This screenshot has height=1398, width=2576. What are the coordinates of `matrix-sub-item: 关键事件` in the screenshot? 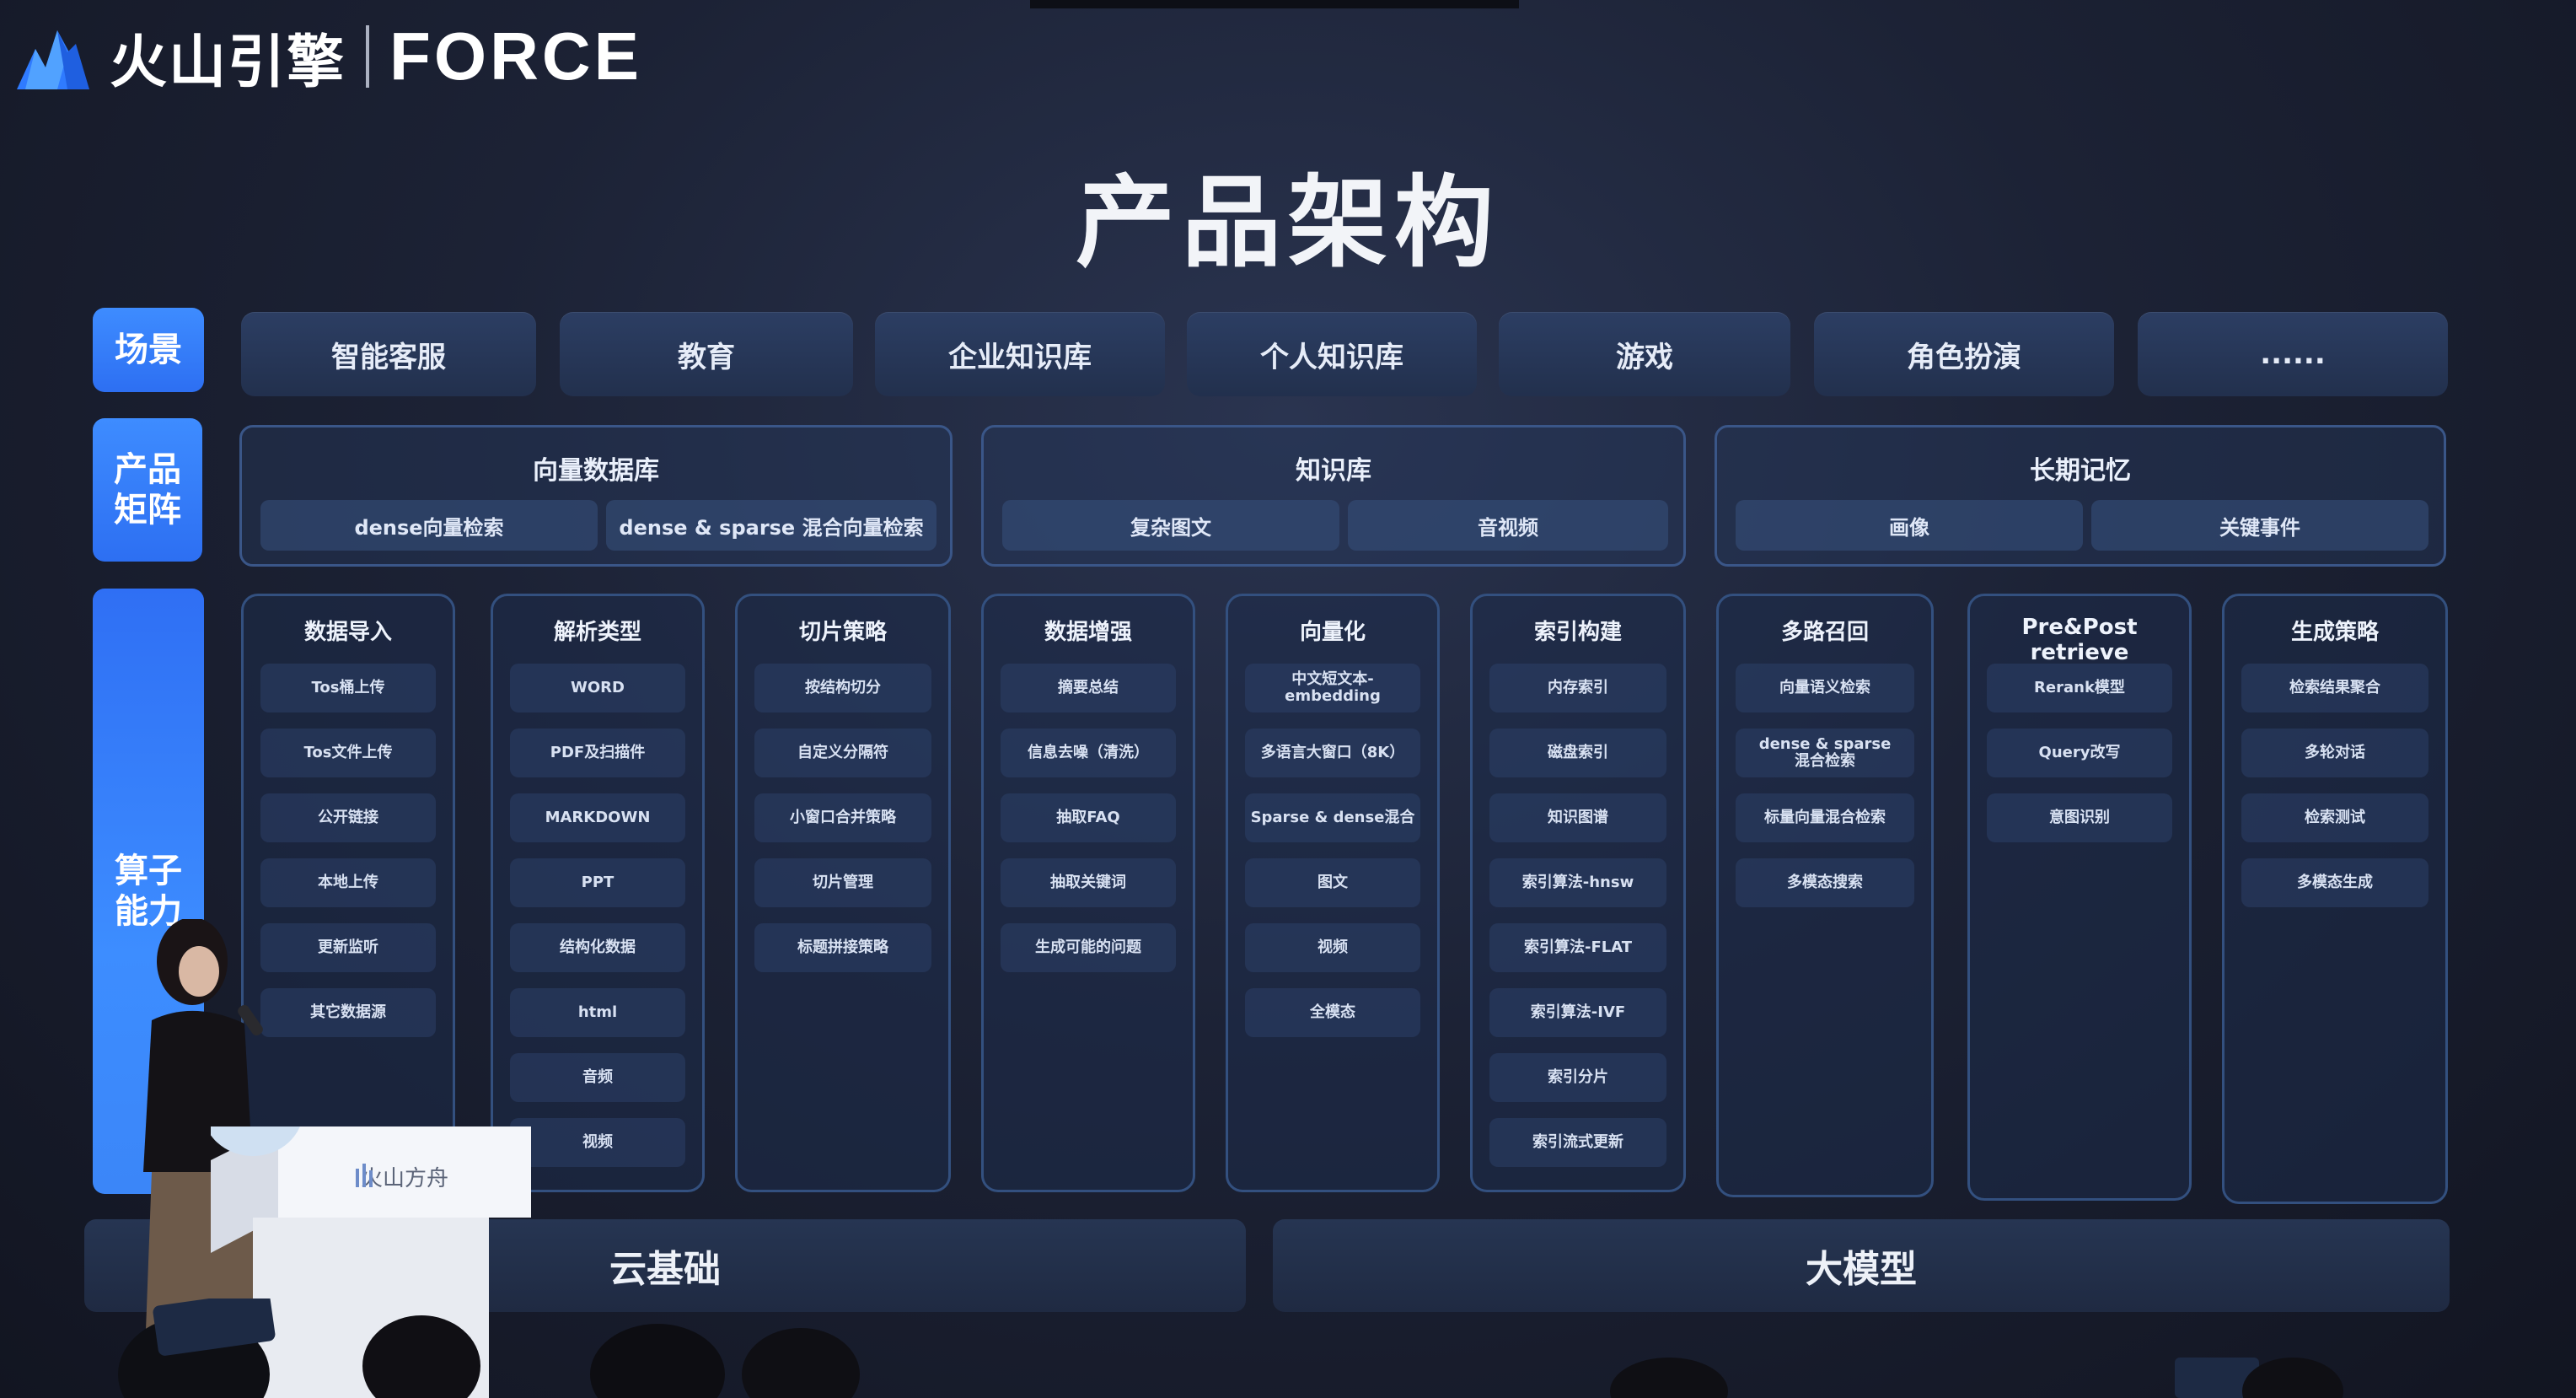 It's located at (2259, 525).